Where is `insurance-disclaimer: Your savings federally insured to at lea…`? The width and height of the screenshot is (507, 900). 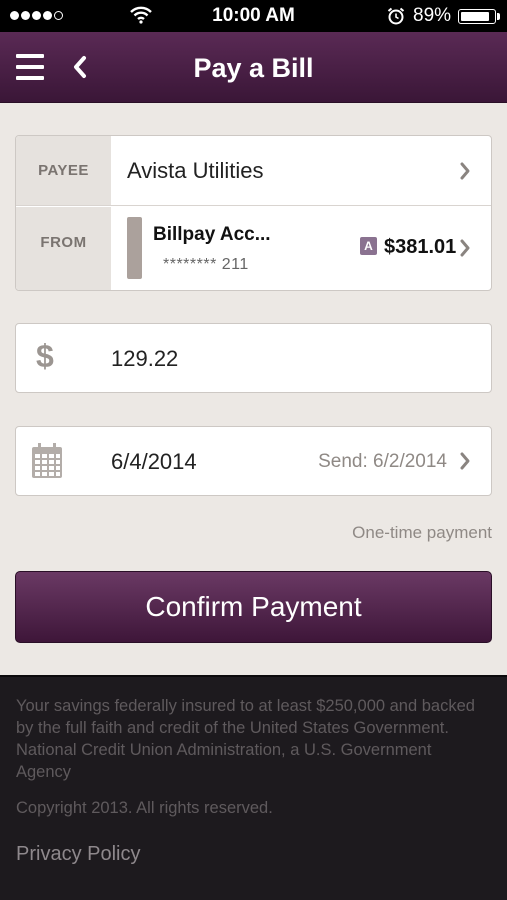
insurance-disclaimer: Your savings federally insured to at lea… is located at coordinates (245, 739).